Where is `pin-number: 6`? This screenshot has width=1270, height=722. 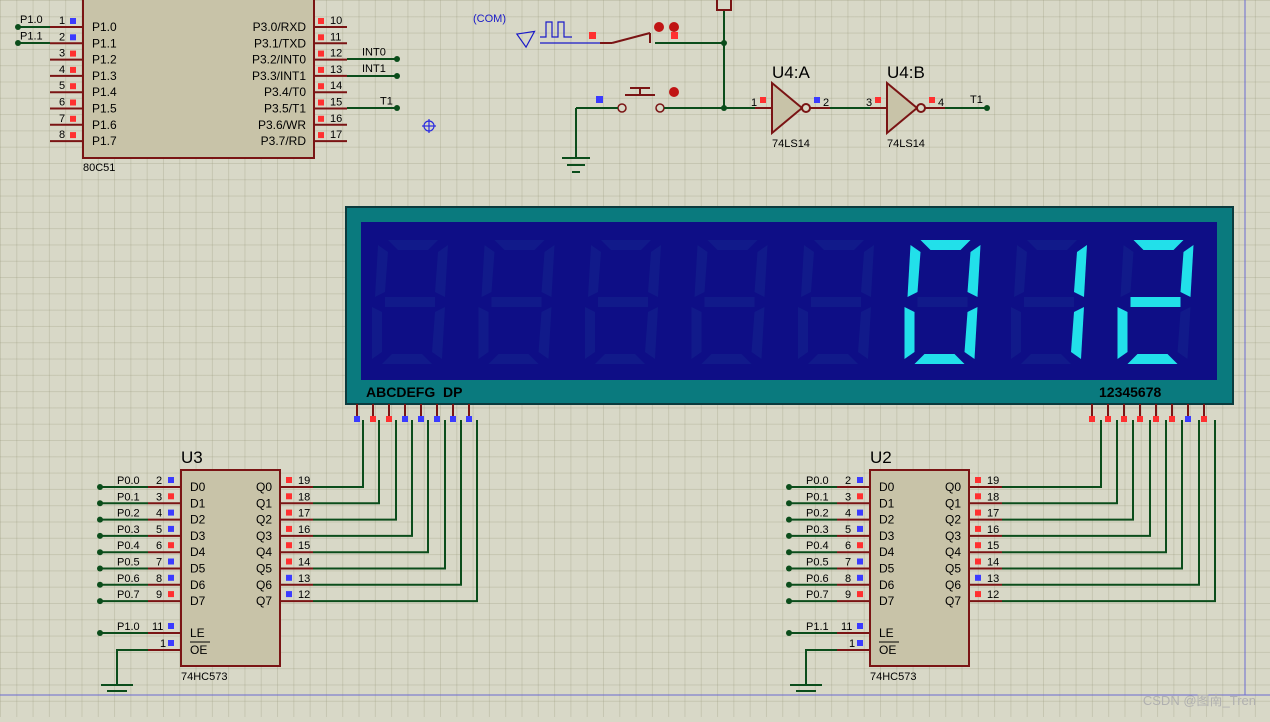 pin-number: 6 is located at coordinates (62, 103).